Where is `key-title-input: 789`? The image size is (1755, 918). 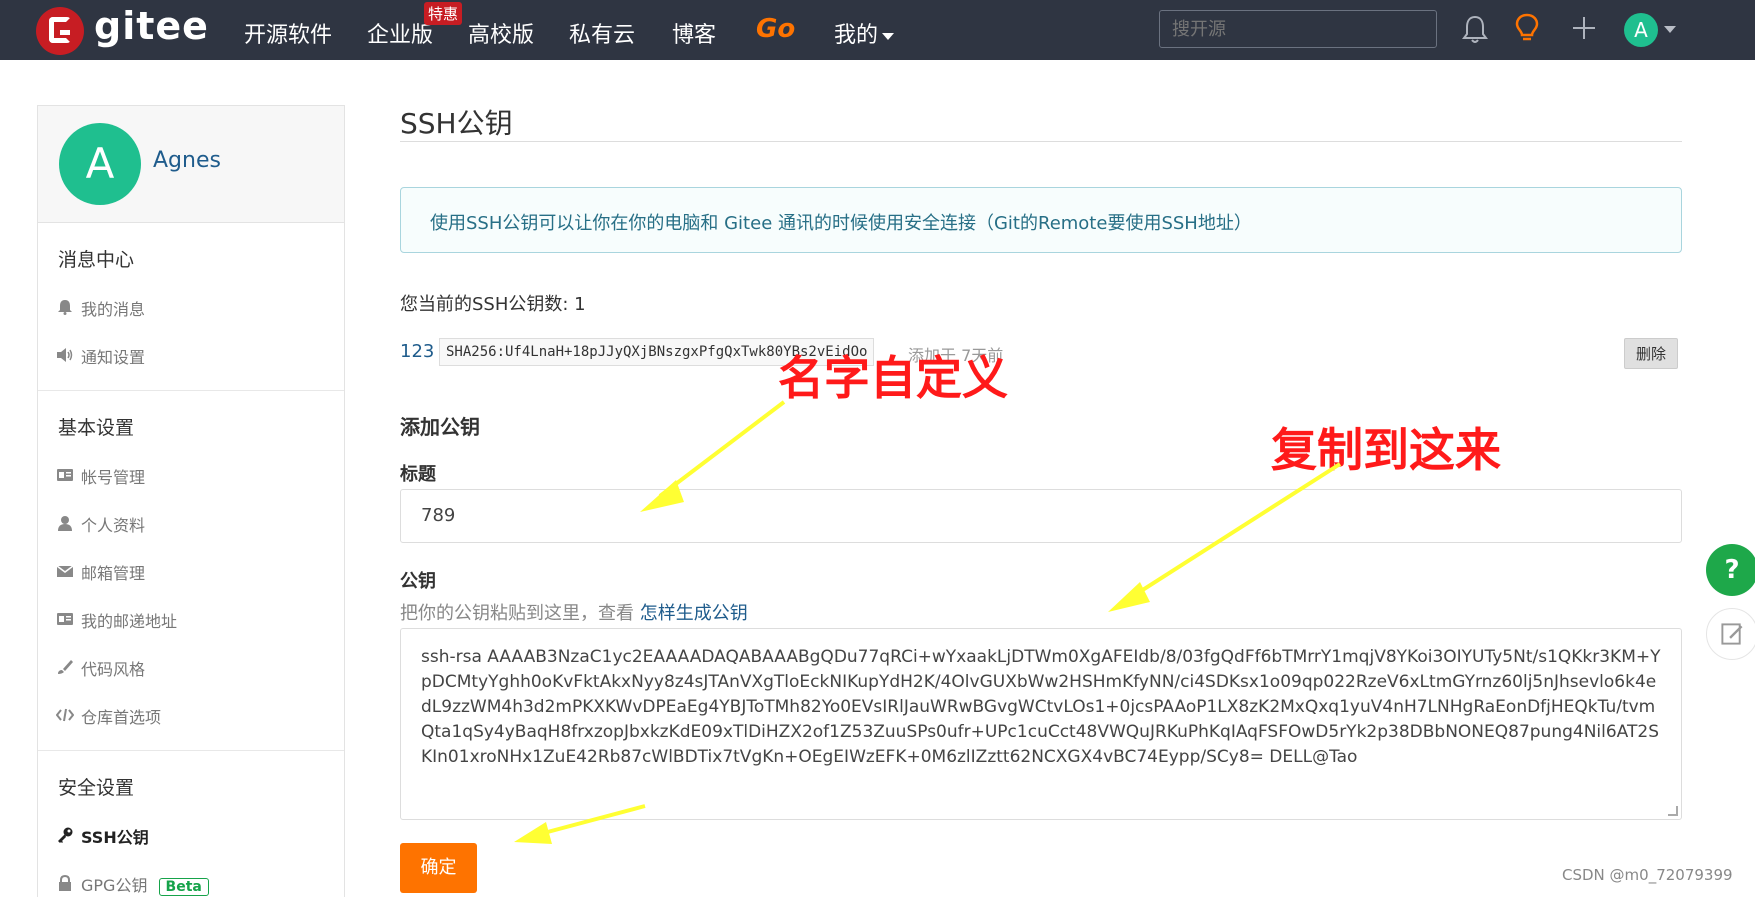
key-title-input: 789 is located at coordinates (1041, 516).